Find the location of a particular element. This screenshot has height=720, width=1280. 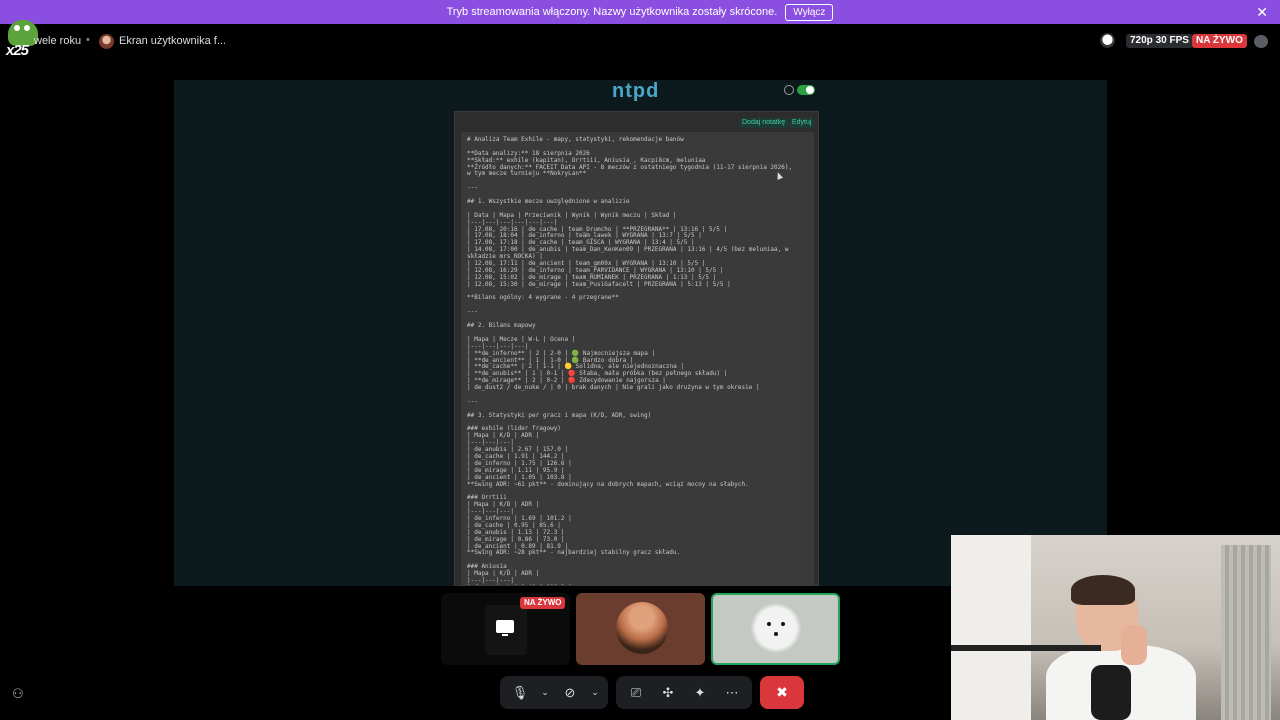

disable-streamer-mode-button: Wyłącz is located at coordinates (809, 12).